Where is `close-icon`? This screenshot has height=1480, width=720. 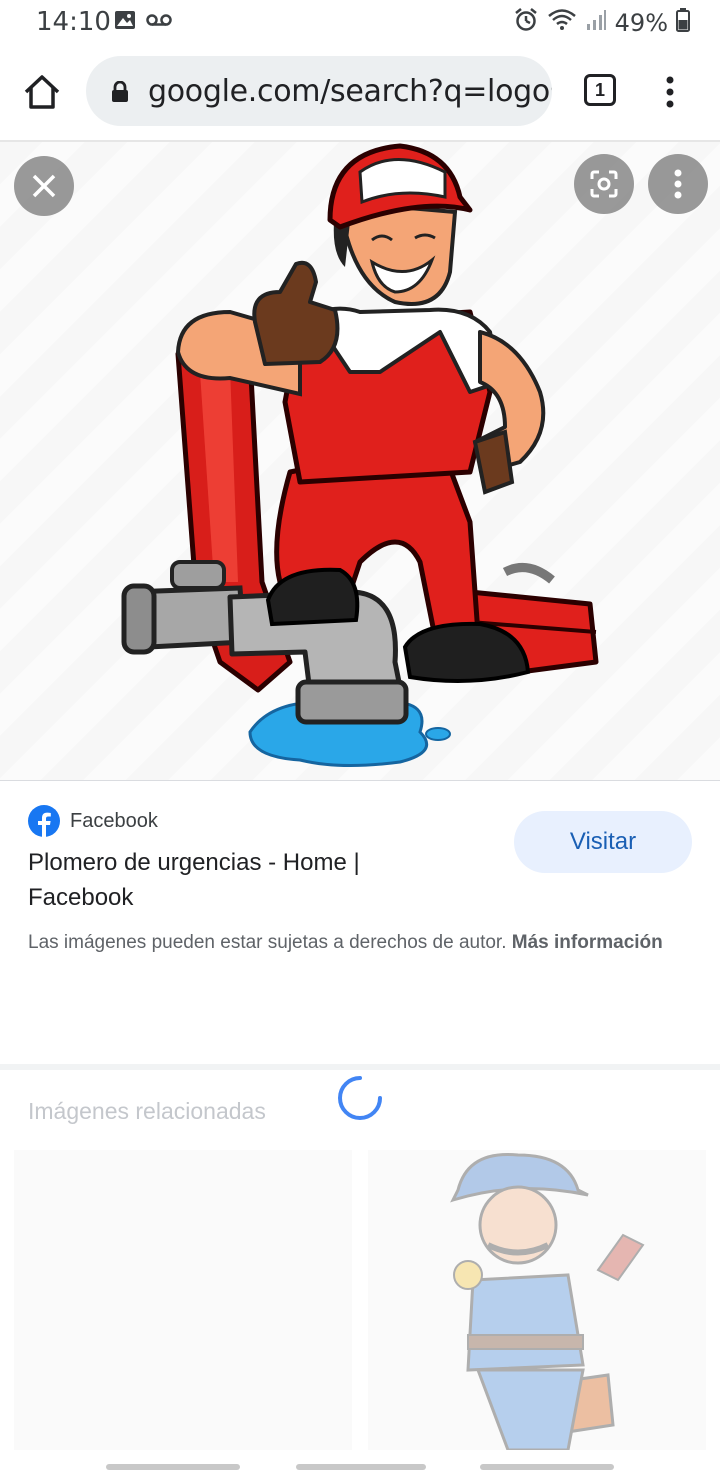 close-icon is located at coordinates (44, 186).